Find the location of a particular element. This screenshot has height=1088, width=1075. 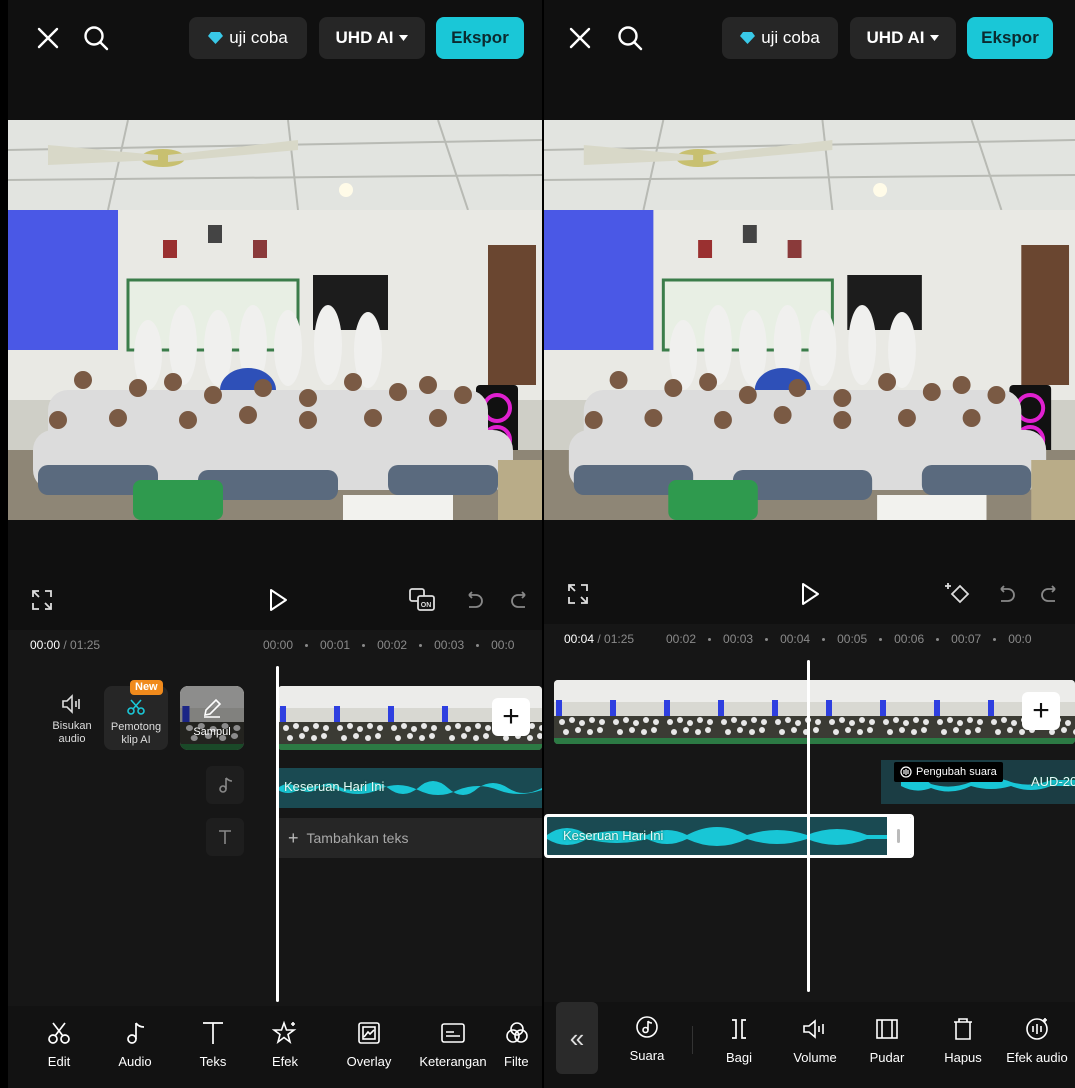

time-ruler: 00:02 00:03 00:04 00:05 00:06 00:07 00:0 is located at coordinates (849, 639).